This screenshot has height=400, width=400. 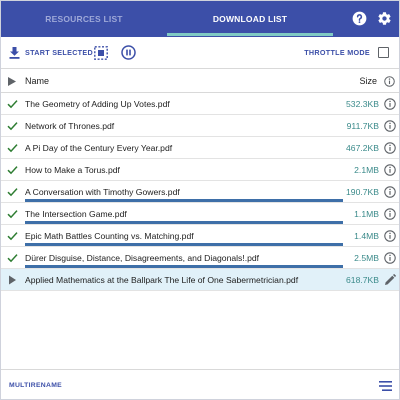 What do you see at coordinates (12, 81) in the screenshot?
I see `expand-all-icon` at bounding box center [12, 81].